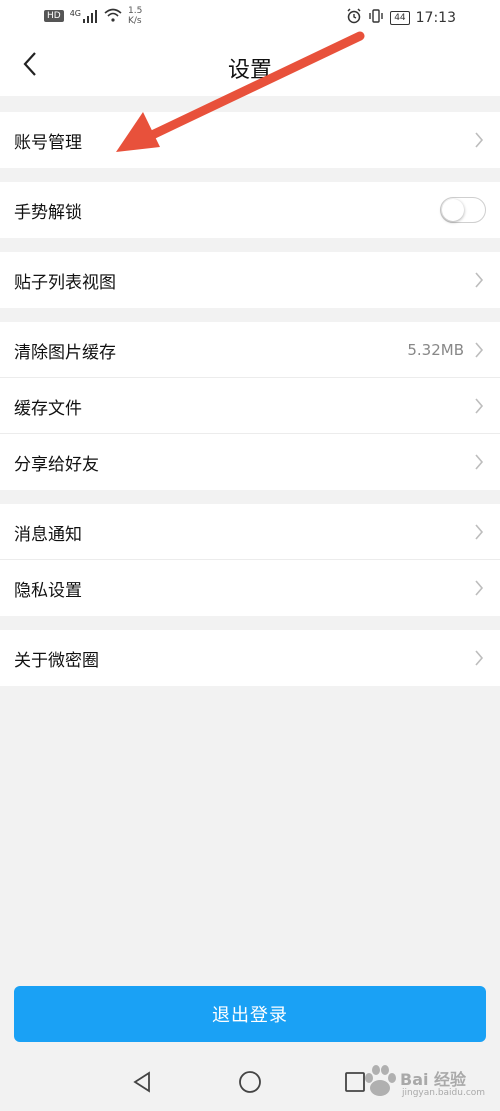  I want to click on wifi-icon, so click(113, 16).